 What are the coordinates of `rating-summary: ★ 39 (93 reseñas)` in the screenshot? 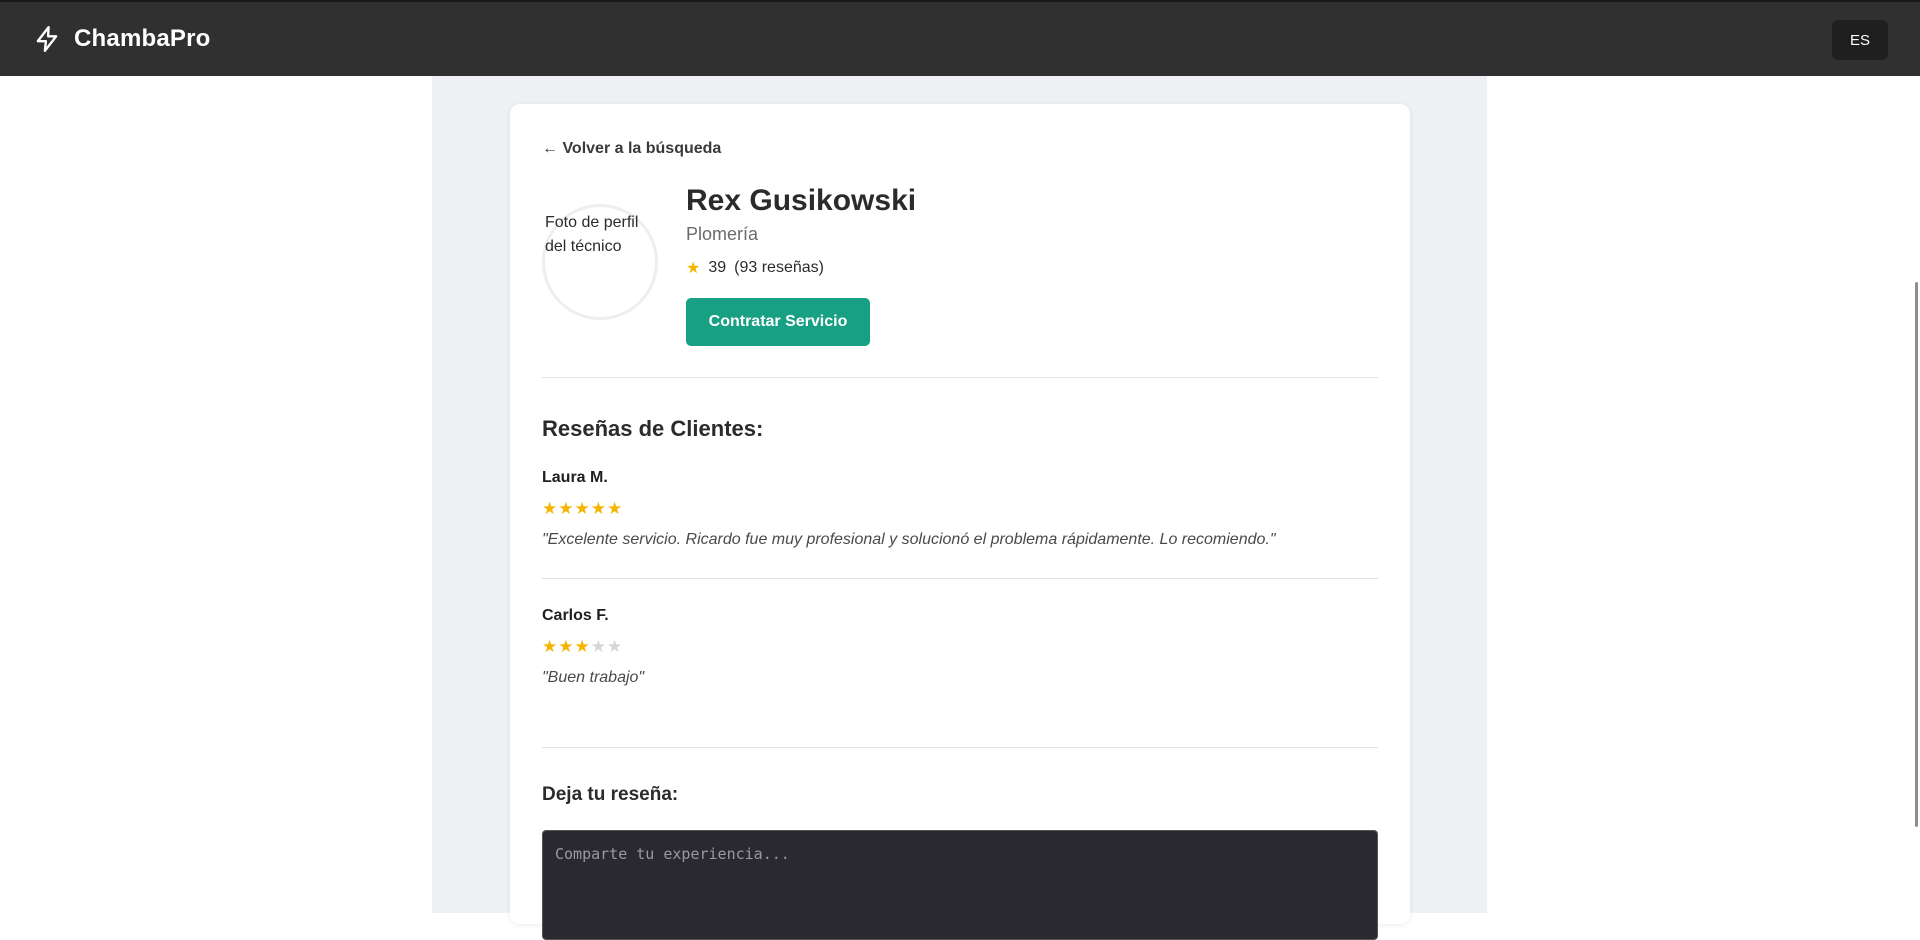 It's located at (755, 268).